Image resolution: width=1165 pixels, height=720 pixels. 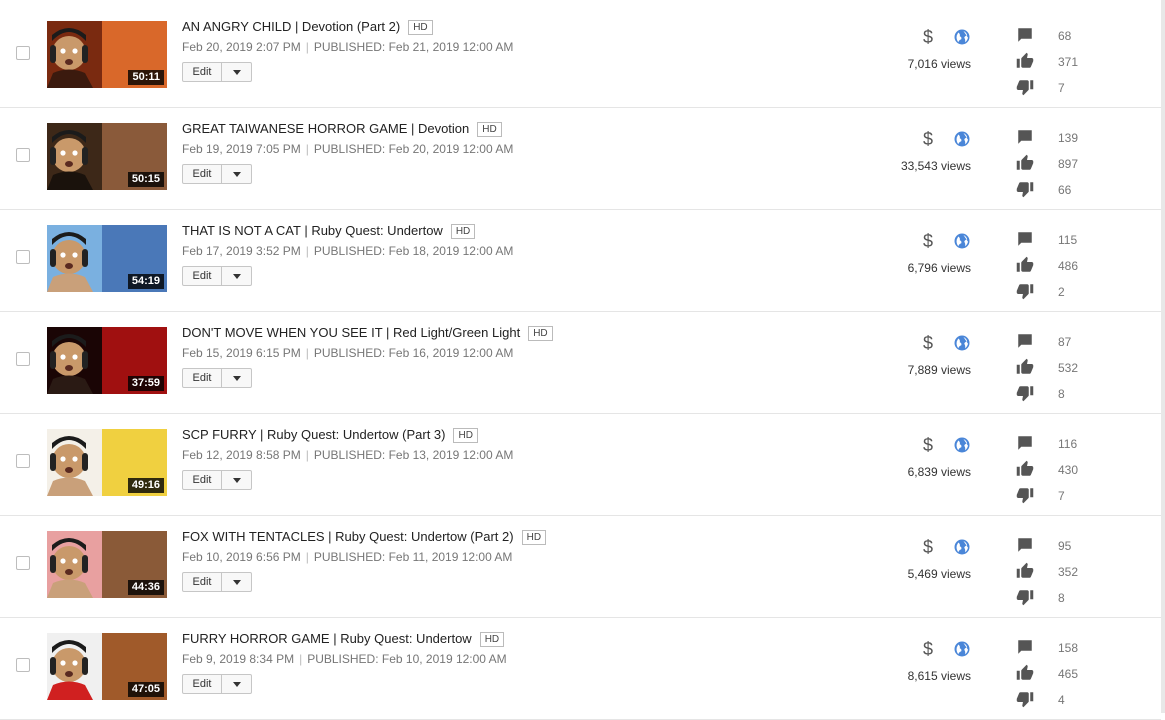 I want to click on like-count: 465, so click(x=1068, y=674).